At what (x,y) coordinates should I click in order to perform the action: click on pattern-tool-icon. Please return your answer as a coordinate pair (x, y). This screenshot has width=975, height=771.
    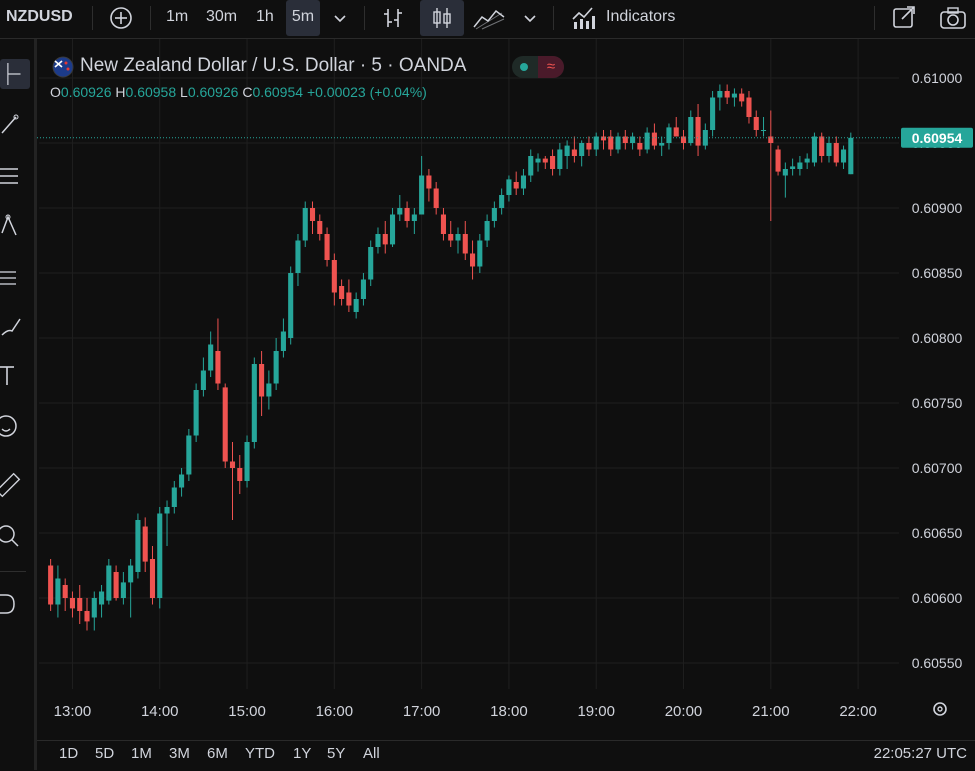
    Looking at the image, I should click on (15, 226).